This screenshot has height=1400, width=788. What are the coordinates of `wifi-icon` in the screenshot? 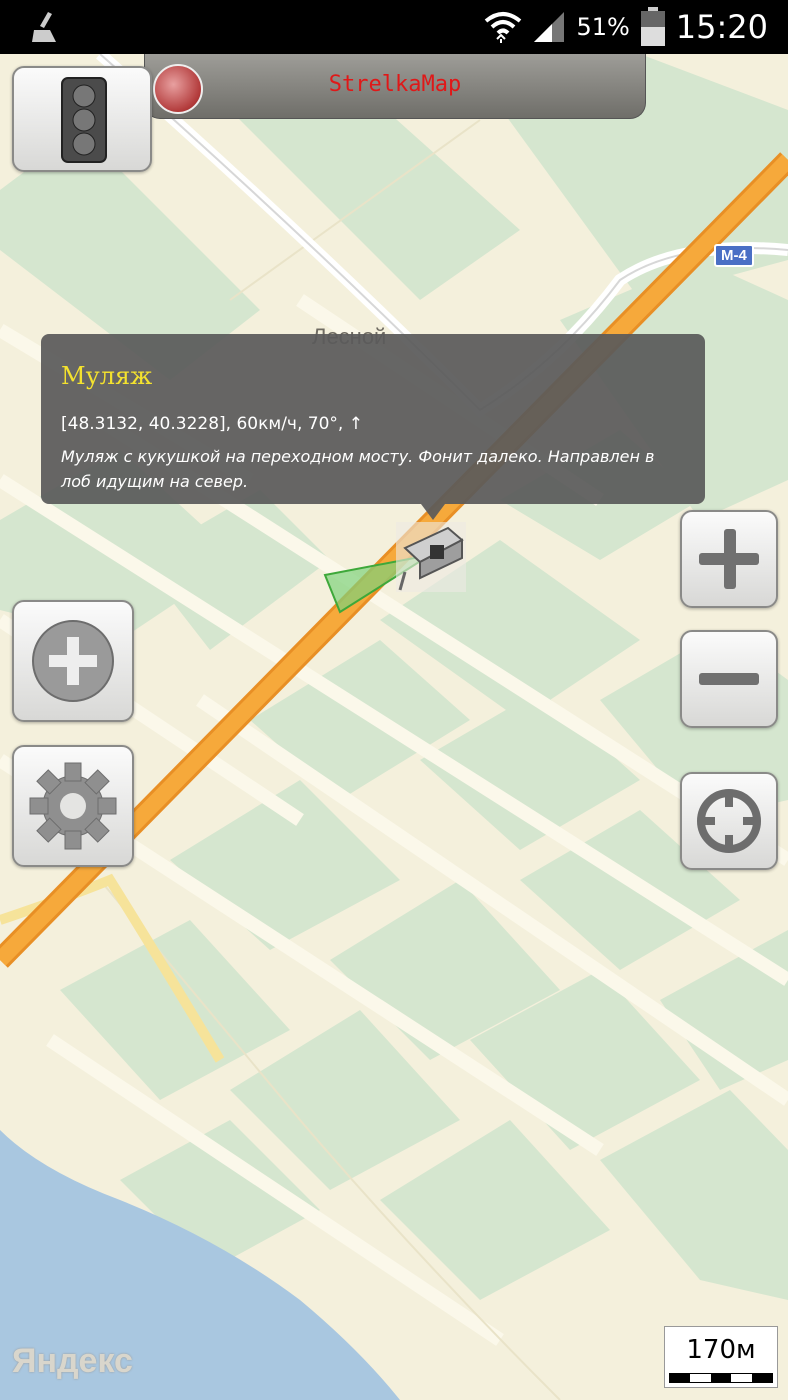 It's located at (503, 27).